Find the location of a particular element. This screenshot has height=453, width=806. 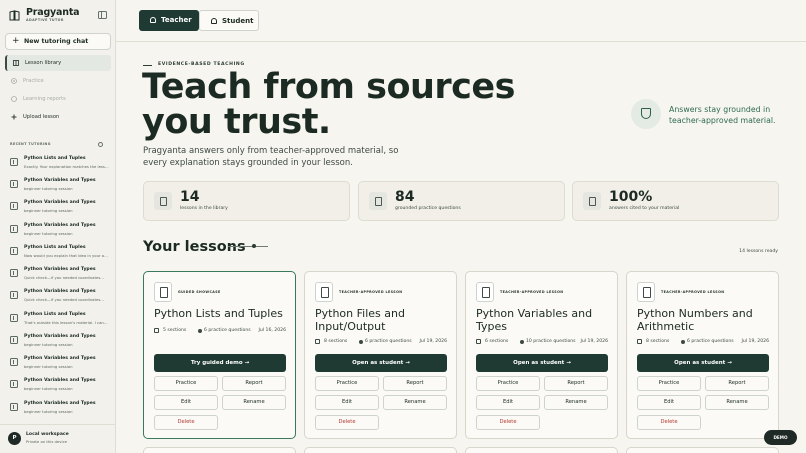

lessons-heading: Your lessons is located at coordinates (194, 247).